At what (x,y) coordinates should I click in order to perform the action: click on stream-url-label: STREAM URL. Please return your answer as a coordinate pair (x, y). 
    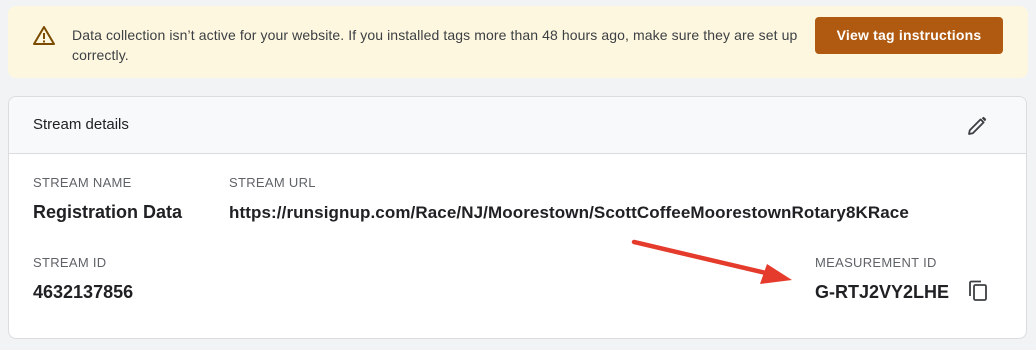
    Looking at the image, I should click on (272, 182).